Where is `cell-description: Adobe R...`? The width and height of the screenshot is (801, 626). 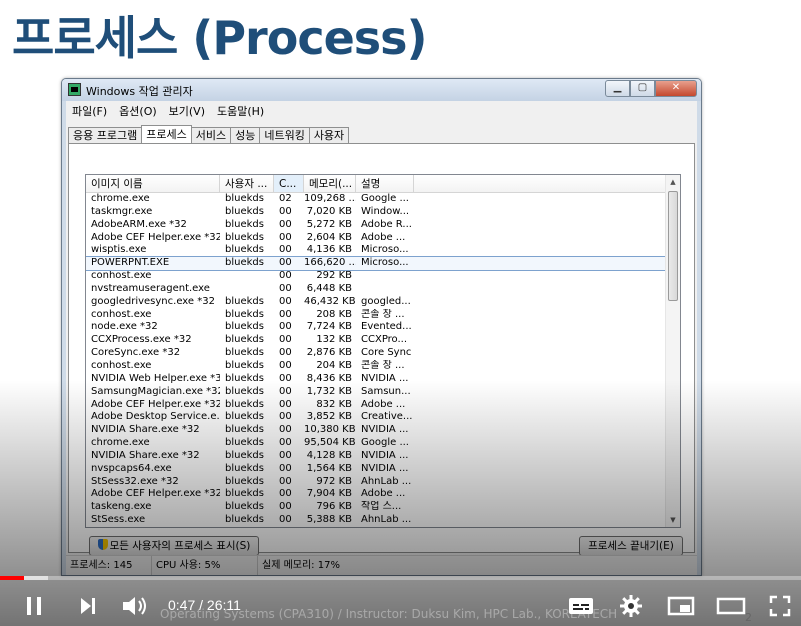
cell-description: Adobe R... is located at coordinates (386, 224).